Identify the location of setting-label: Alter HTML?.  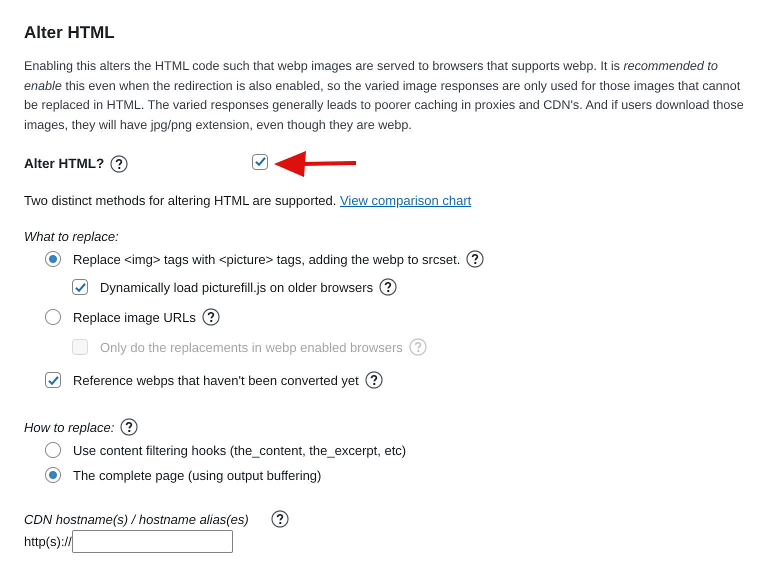
(64, 164).